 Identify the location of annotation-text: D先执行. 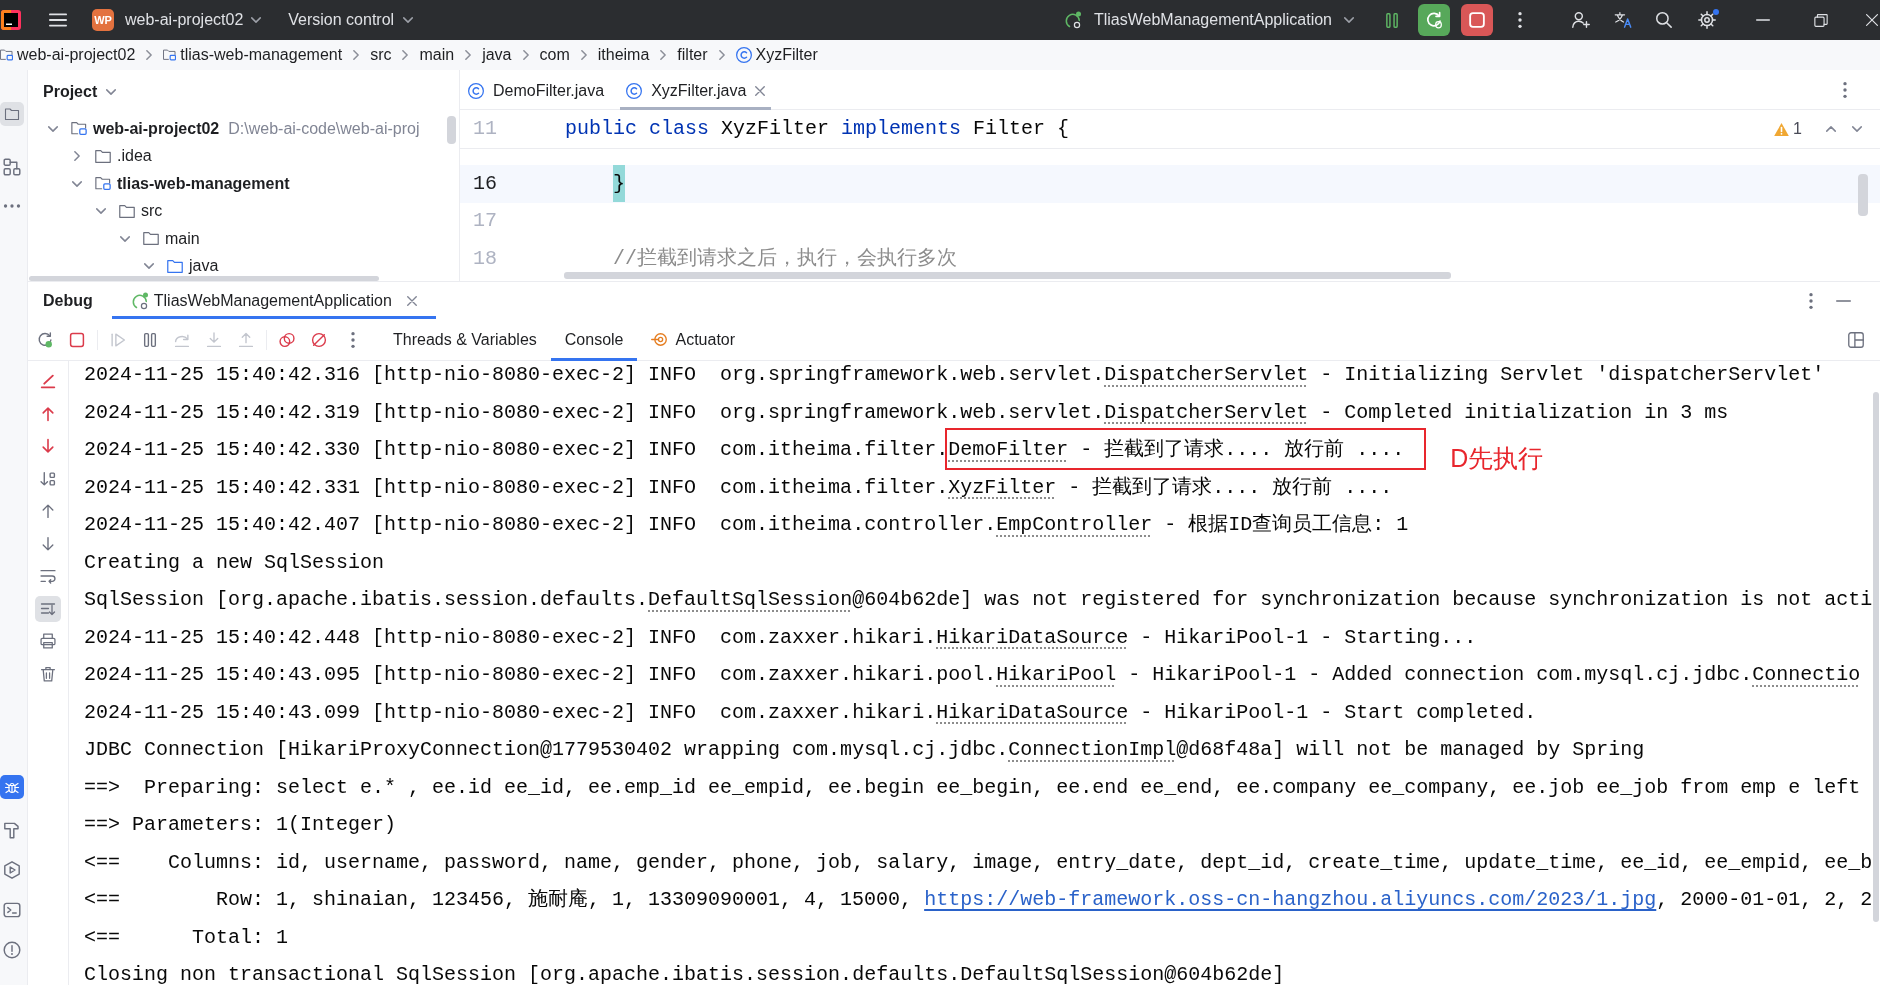
(1497, 458).